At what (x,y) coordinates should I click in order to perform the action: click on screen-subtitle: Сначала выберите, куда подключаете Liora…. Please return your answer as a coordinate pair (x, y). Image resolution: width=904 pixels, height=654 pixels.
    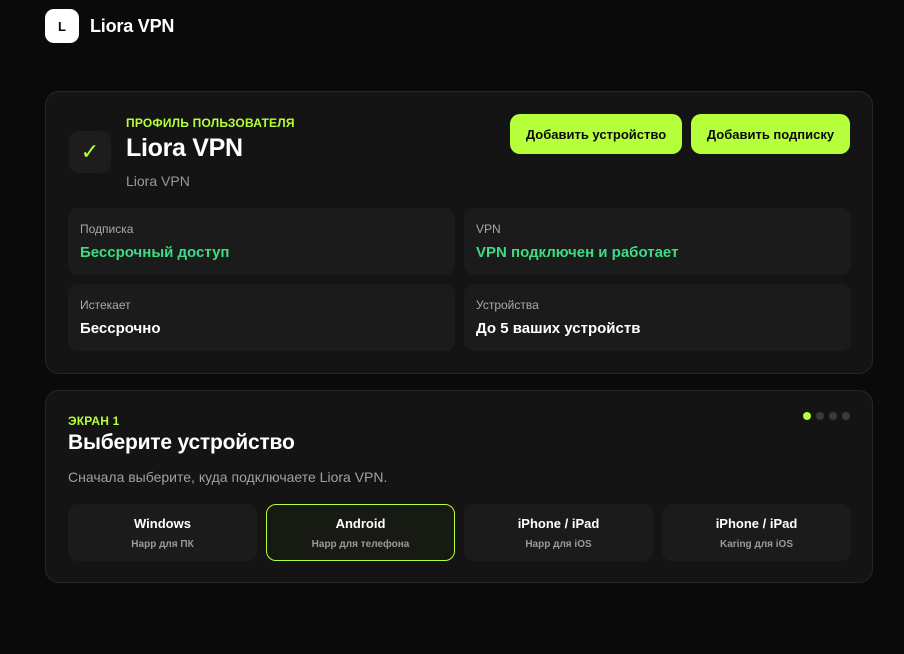
    Looking at the image, I should click on (228, 477).